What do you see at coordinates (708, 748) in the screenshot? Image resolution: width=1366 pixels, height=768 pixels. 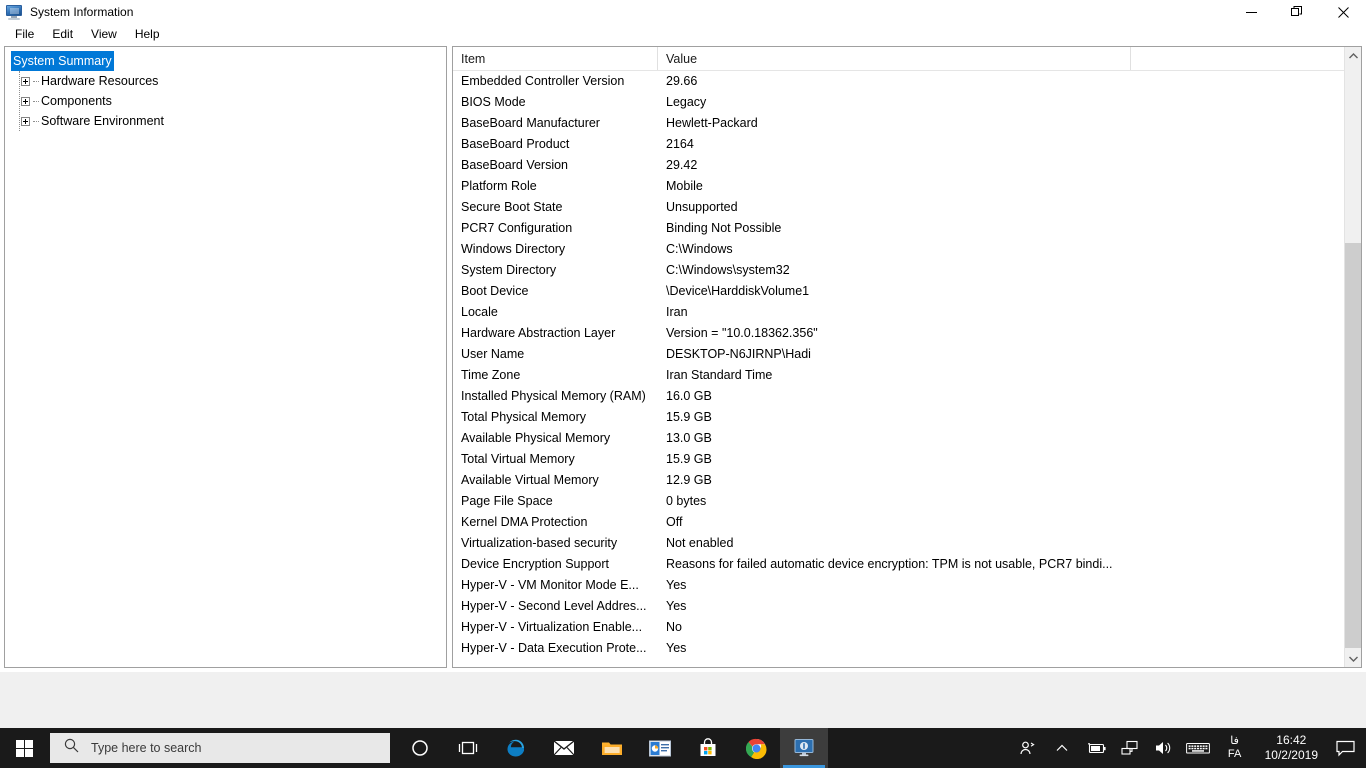 I see `microsoft-store-icon` at bounding box center [708, 748].